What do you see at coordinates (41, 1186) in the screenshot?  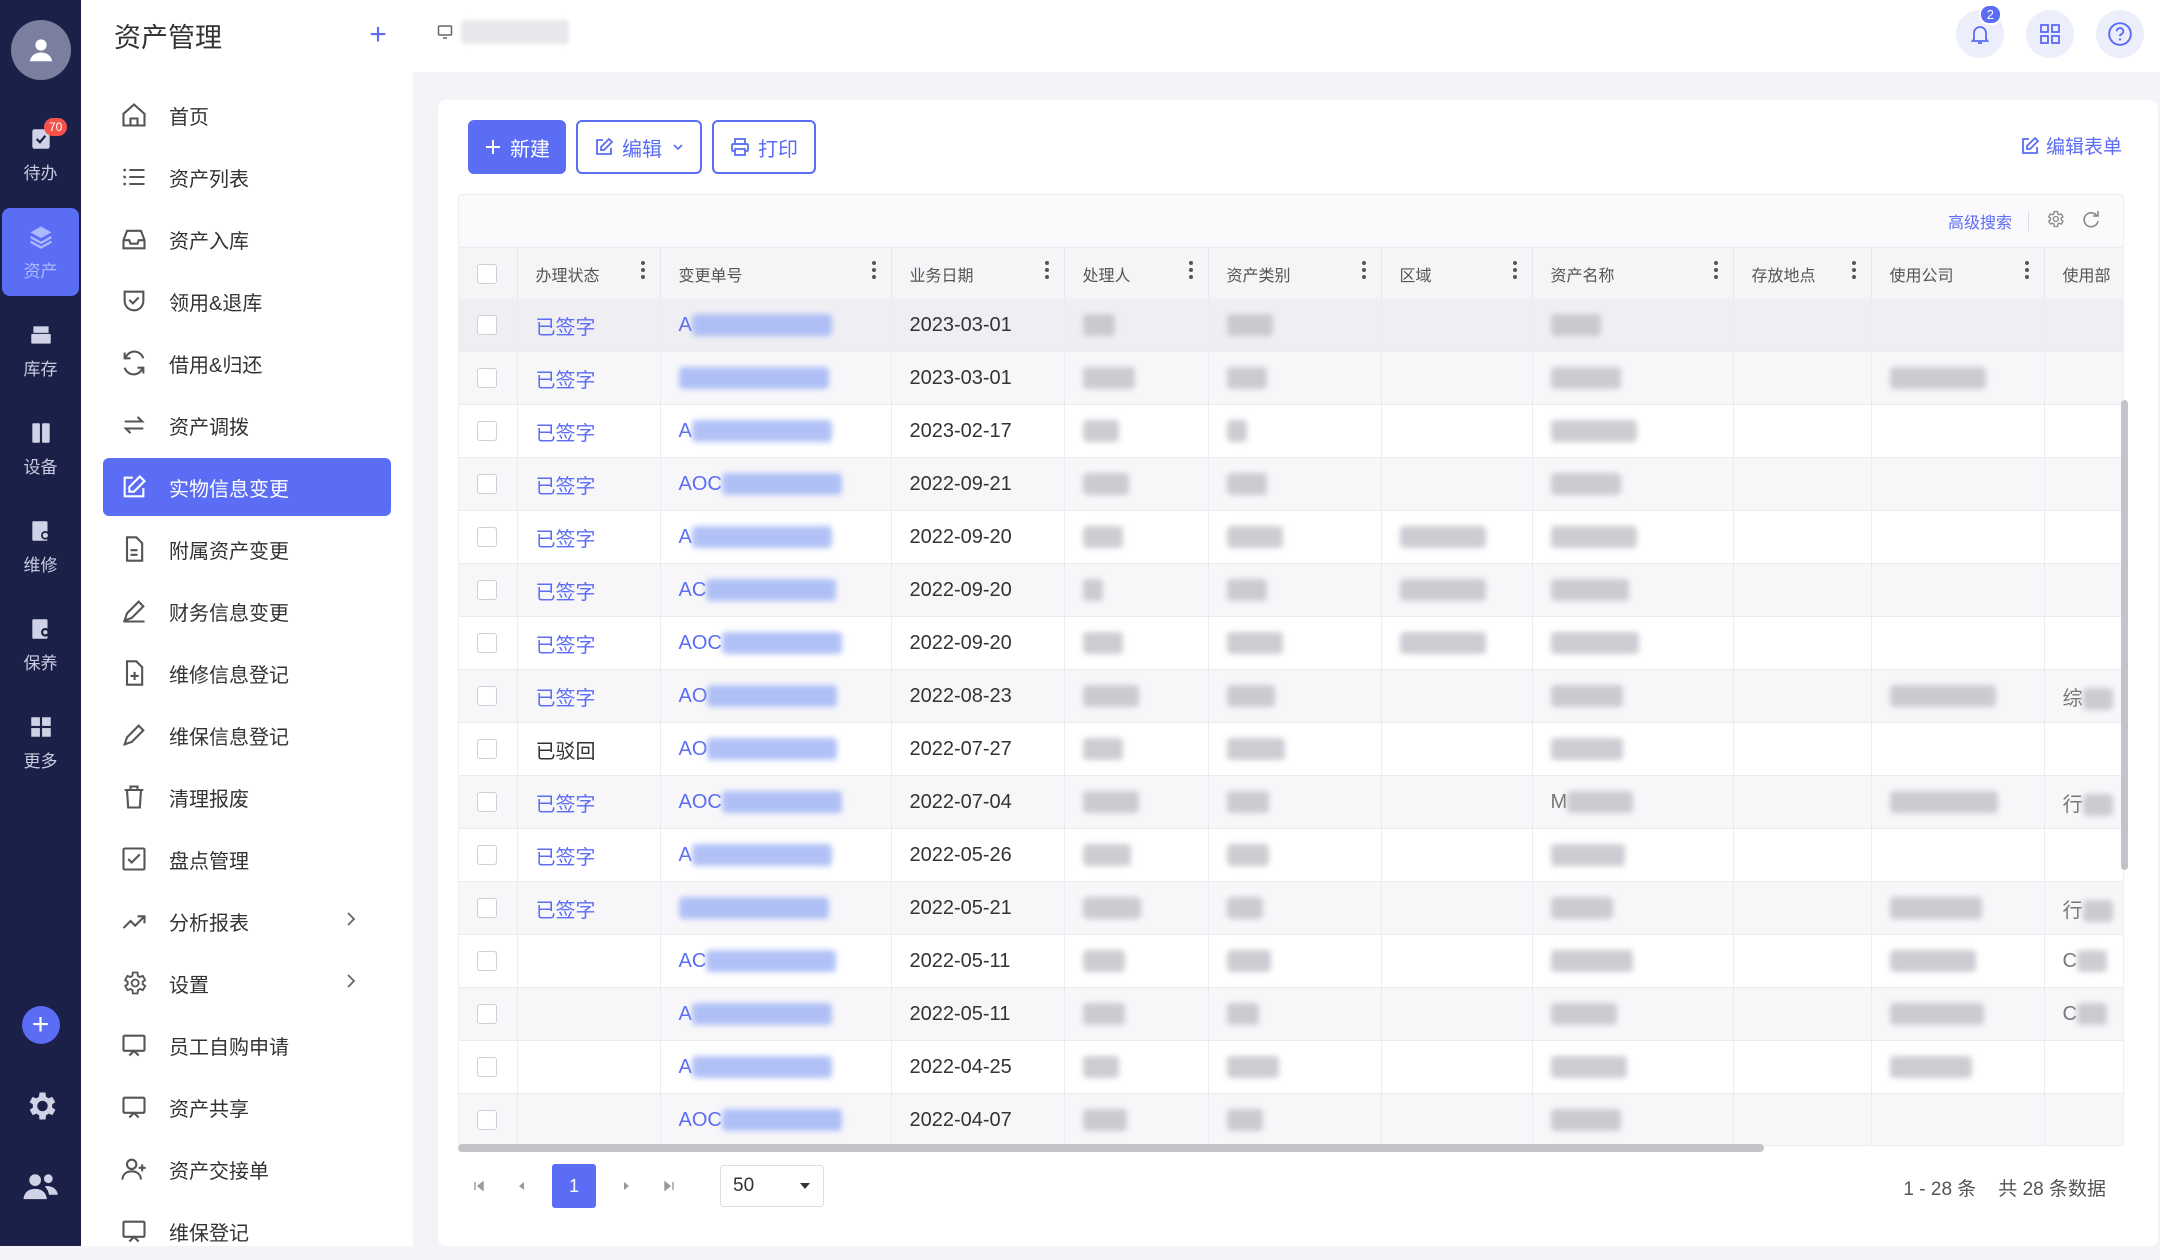 I see `team-icon` at bounding box center [41, 1186].